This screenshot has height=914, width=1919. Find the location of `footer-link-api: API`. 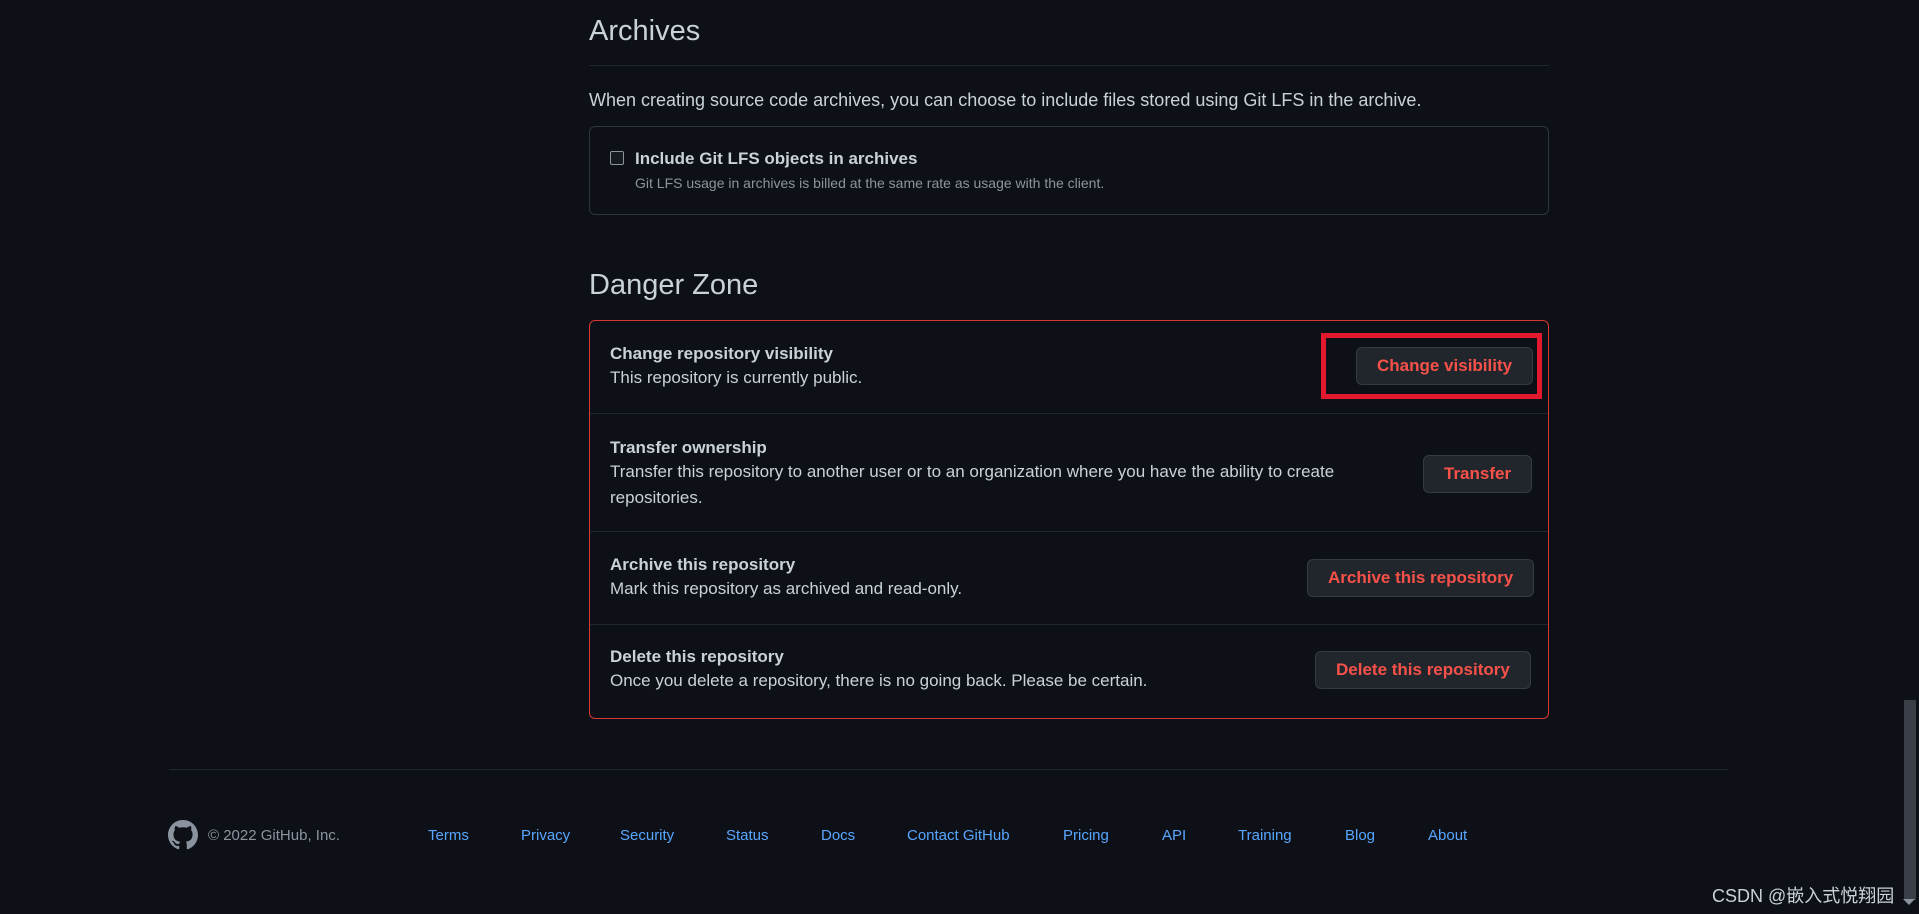

footer-link-api: API is located at coordinates (1174, 835).